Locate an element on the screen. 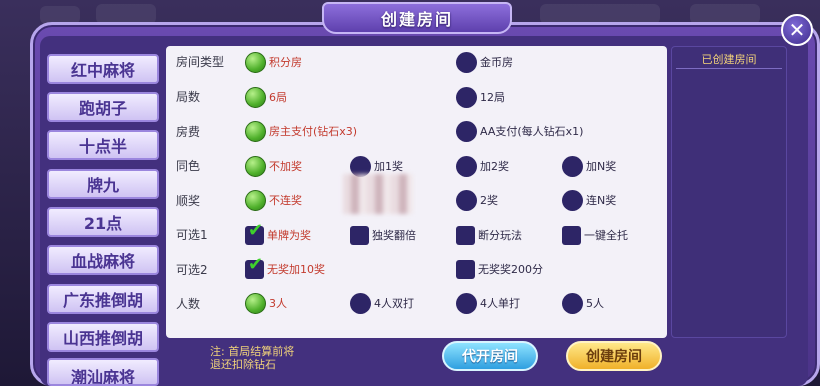  game-item-hongzhong-mahjong: 红中麻将 is located at coordinates (103, 69).